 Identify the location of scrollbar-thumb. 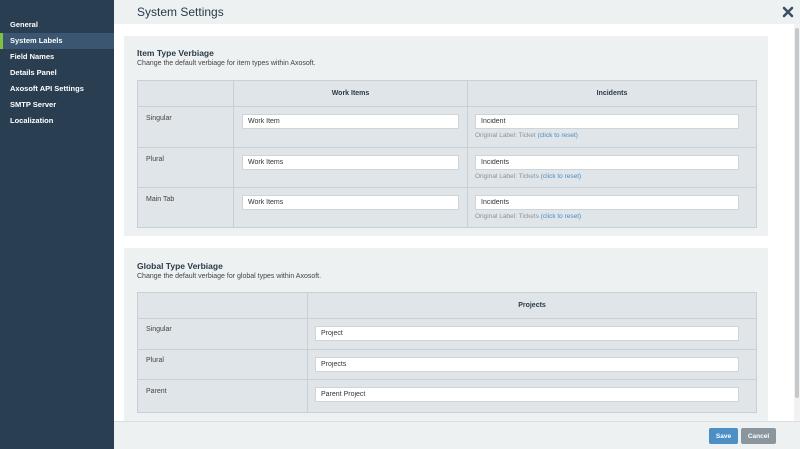
(797, 213).